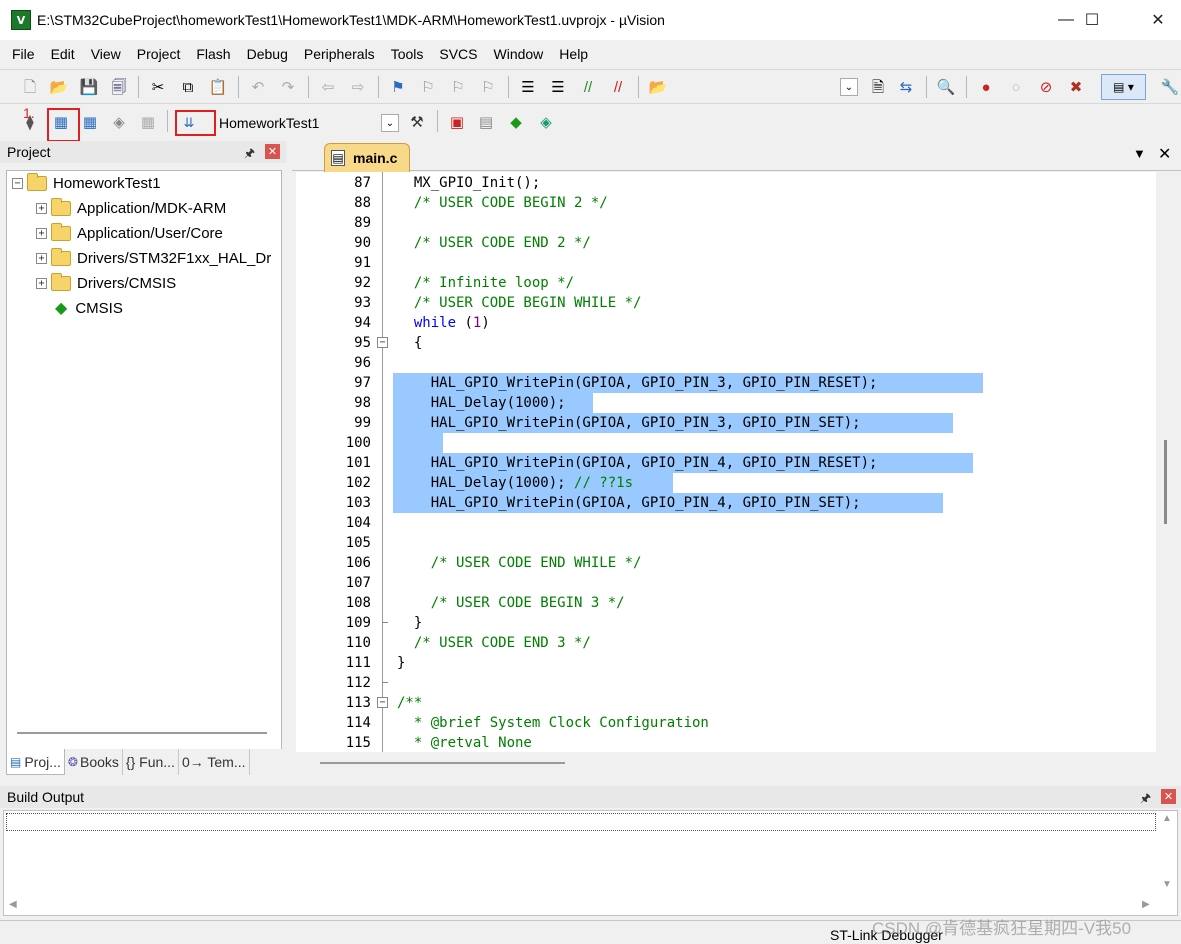  What do you see at coordinates (516, 122) in the screenshot?
I see `manage-run-time-environment-icon: ◆` at bounding box center [516, 122].